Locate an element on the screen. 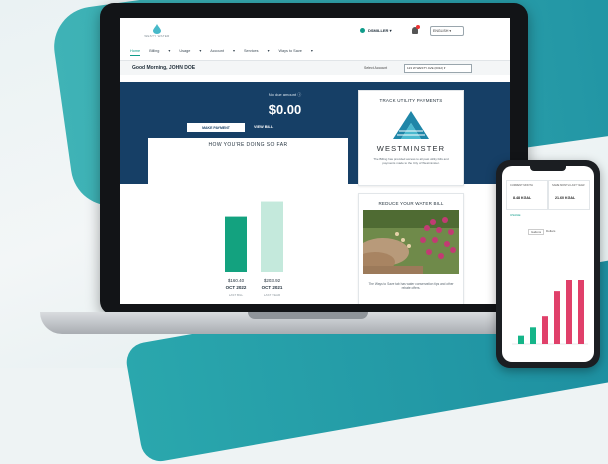 The height and width of the screenshot is (464, 608). logo: WESTY WATER is located at coordinates (157, 31).